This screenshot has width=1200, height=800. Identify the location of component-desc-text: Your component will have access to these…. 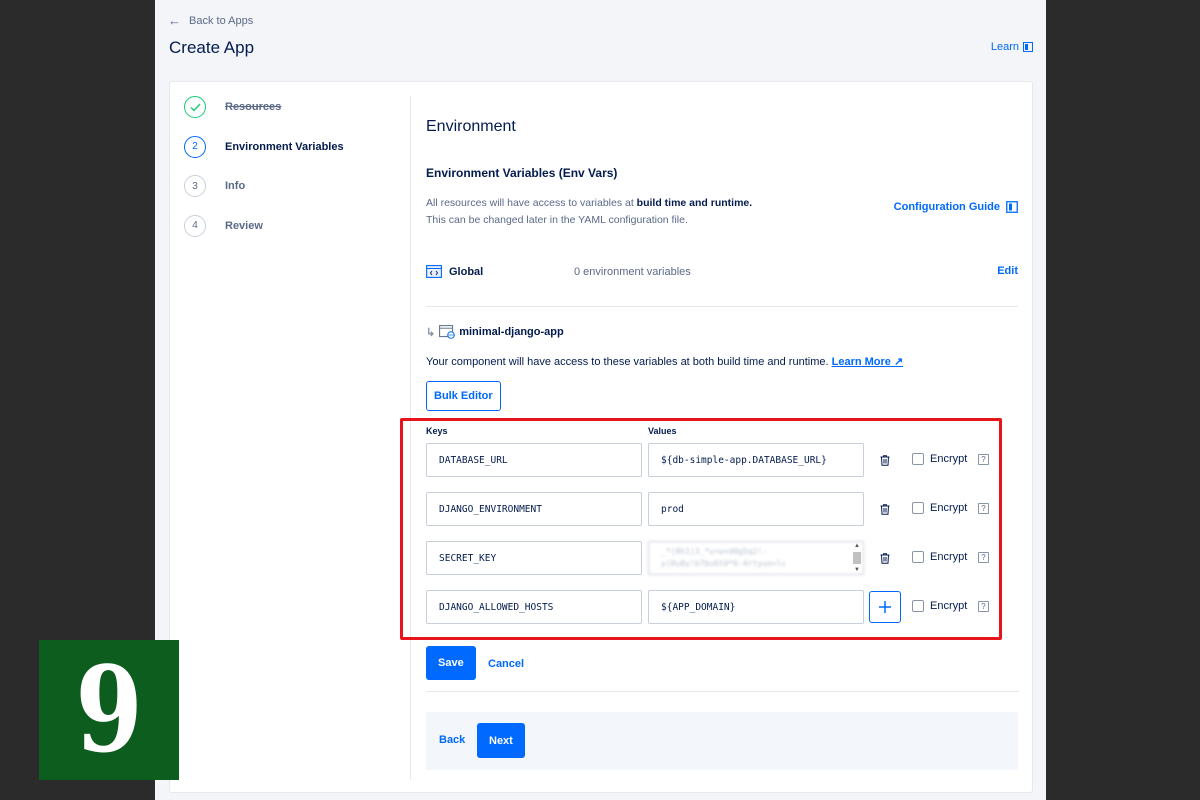
(627, 362).